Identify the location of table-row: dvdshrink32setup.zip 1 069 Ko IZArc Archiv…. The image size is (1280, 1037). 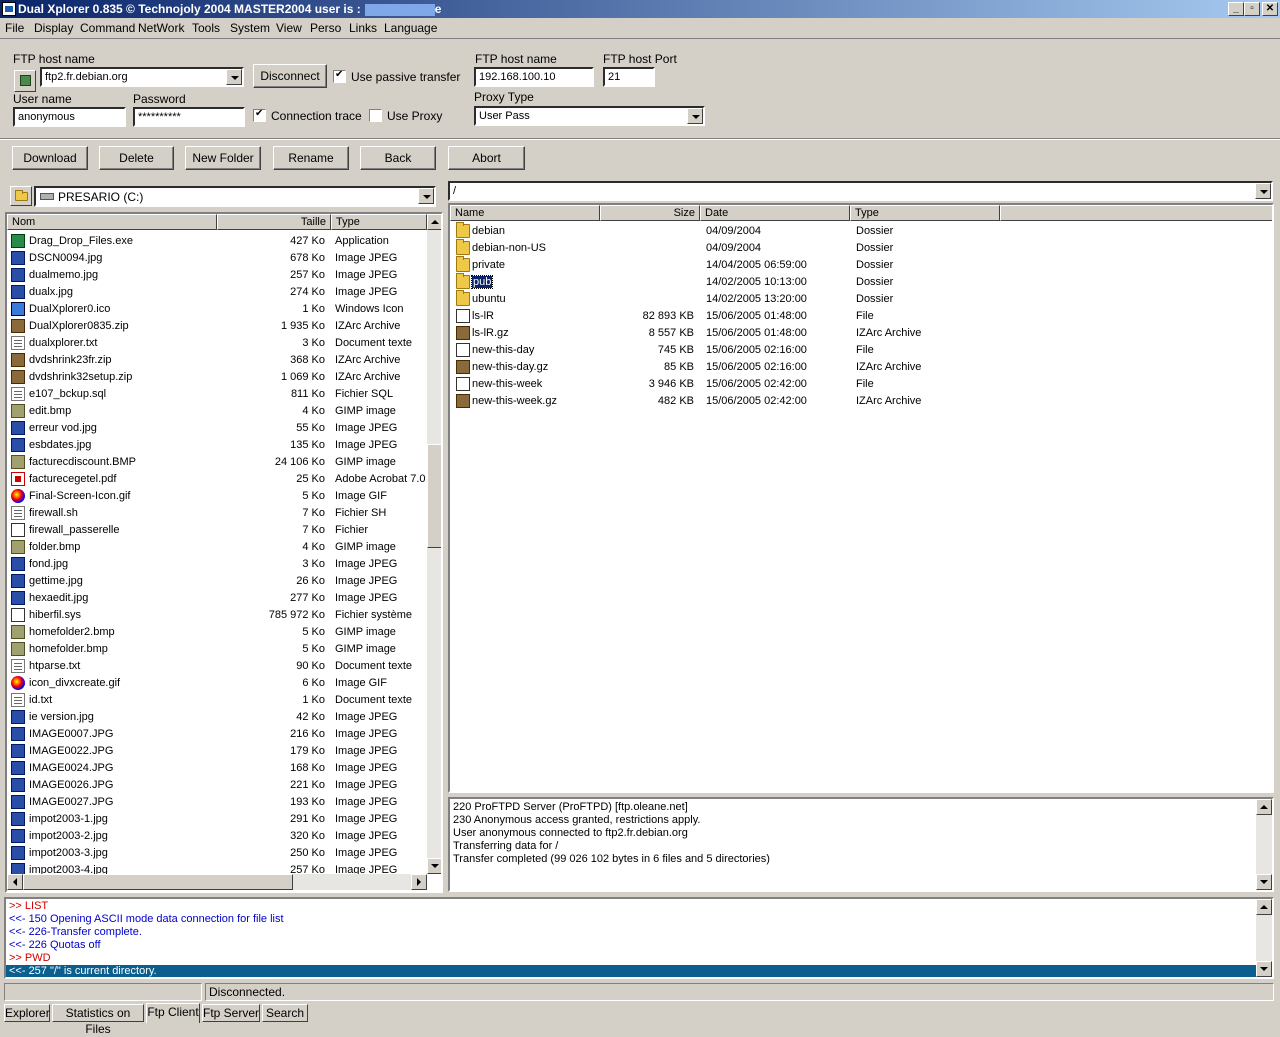
(217, 377).